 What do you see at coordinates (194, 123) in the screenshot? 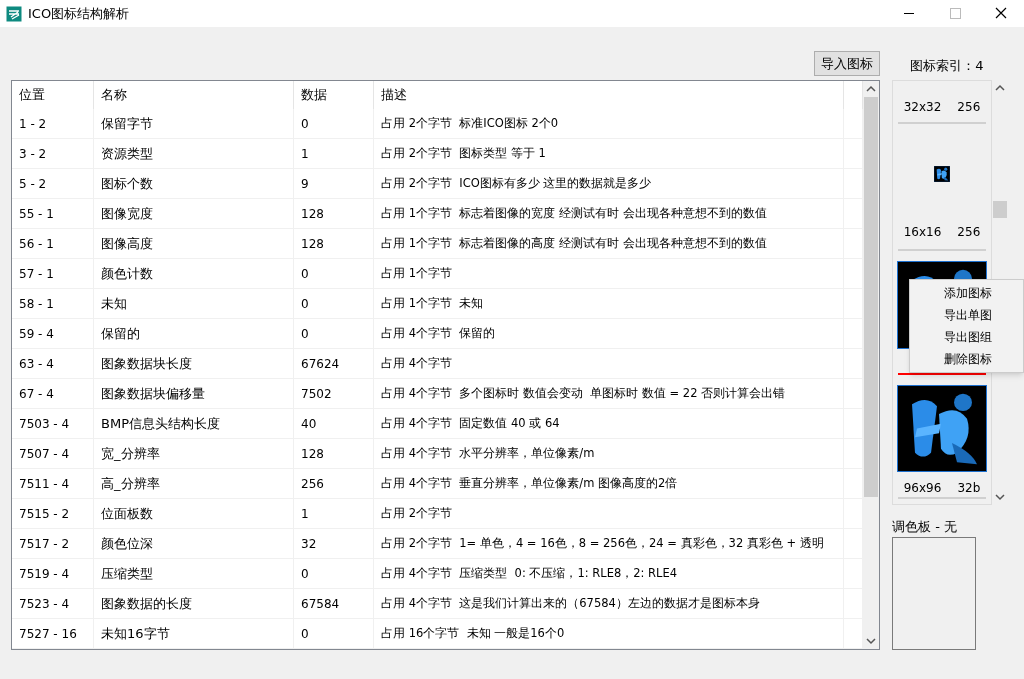
I see `table-cell: 保留字节` at bounding box center [194, 123].